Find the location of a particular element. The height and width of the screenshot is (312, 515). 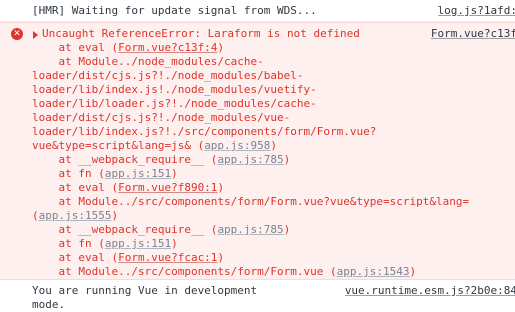

log-message: You are running Vue in development mode. is located at coordinates (145, 297).